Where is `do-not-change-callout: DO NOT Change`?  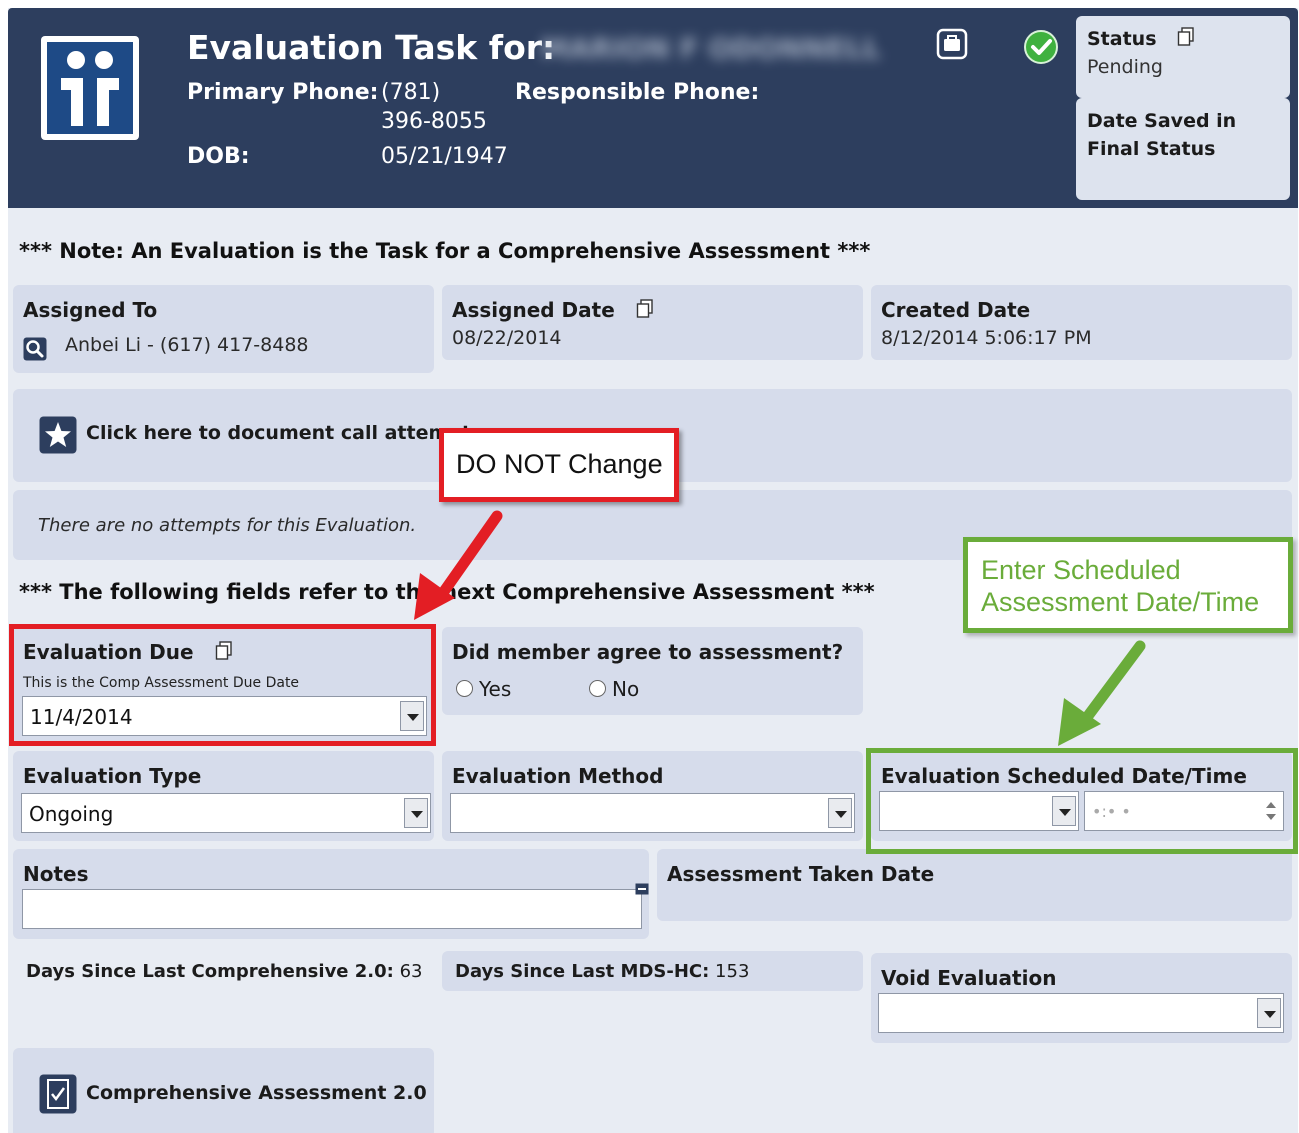
do-not-change-callout: DO NOT Change is located at coordinates (559, 465).